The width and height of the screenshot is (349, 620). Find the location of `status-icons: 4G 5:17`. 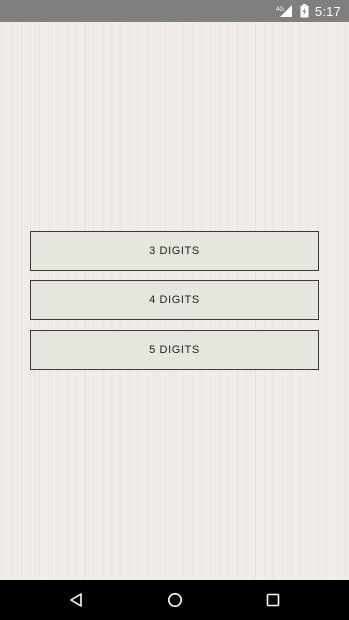

status-icons: 4G 5:17 is located at coordinates (308, 11).